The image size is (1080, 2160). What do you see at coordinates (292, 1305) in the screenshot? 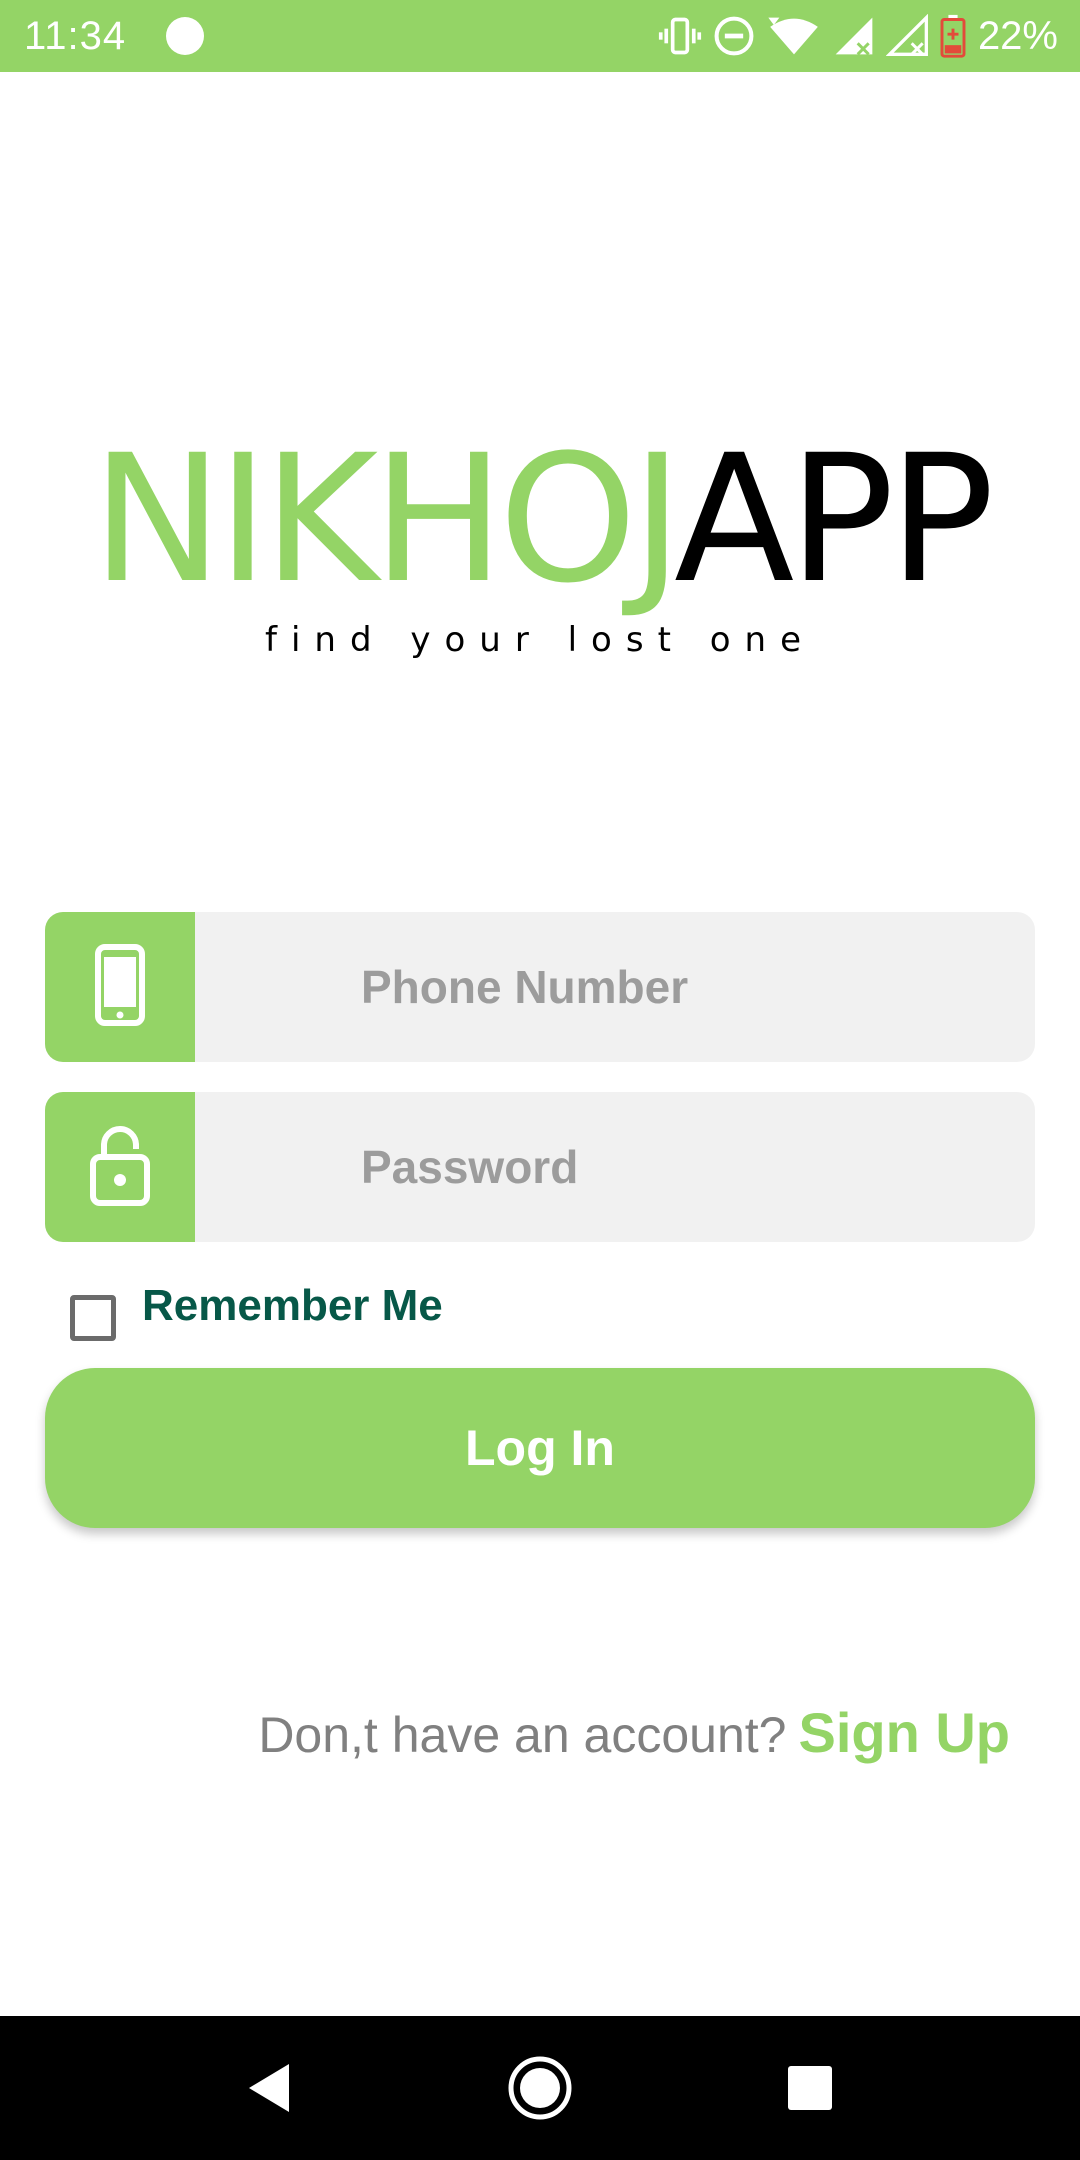
I see `remember-me-label: Remember Me` at bounding box center [292, 1305].